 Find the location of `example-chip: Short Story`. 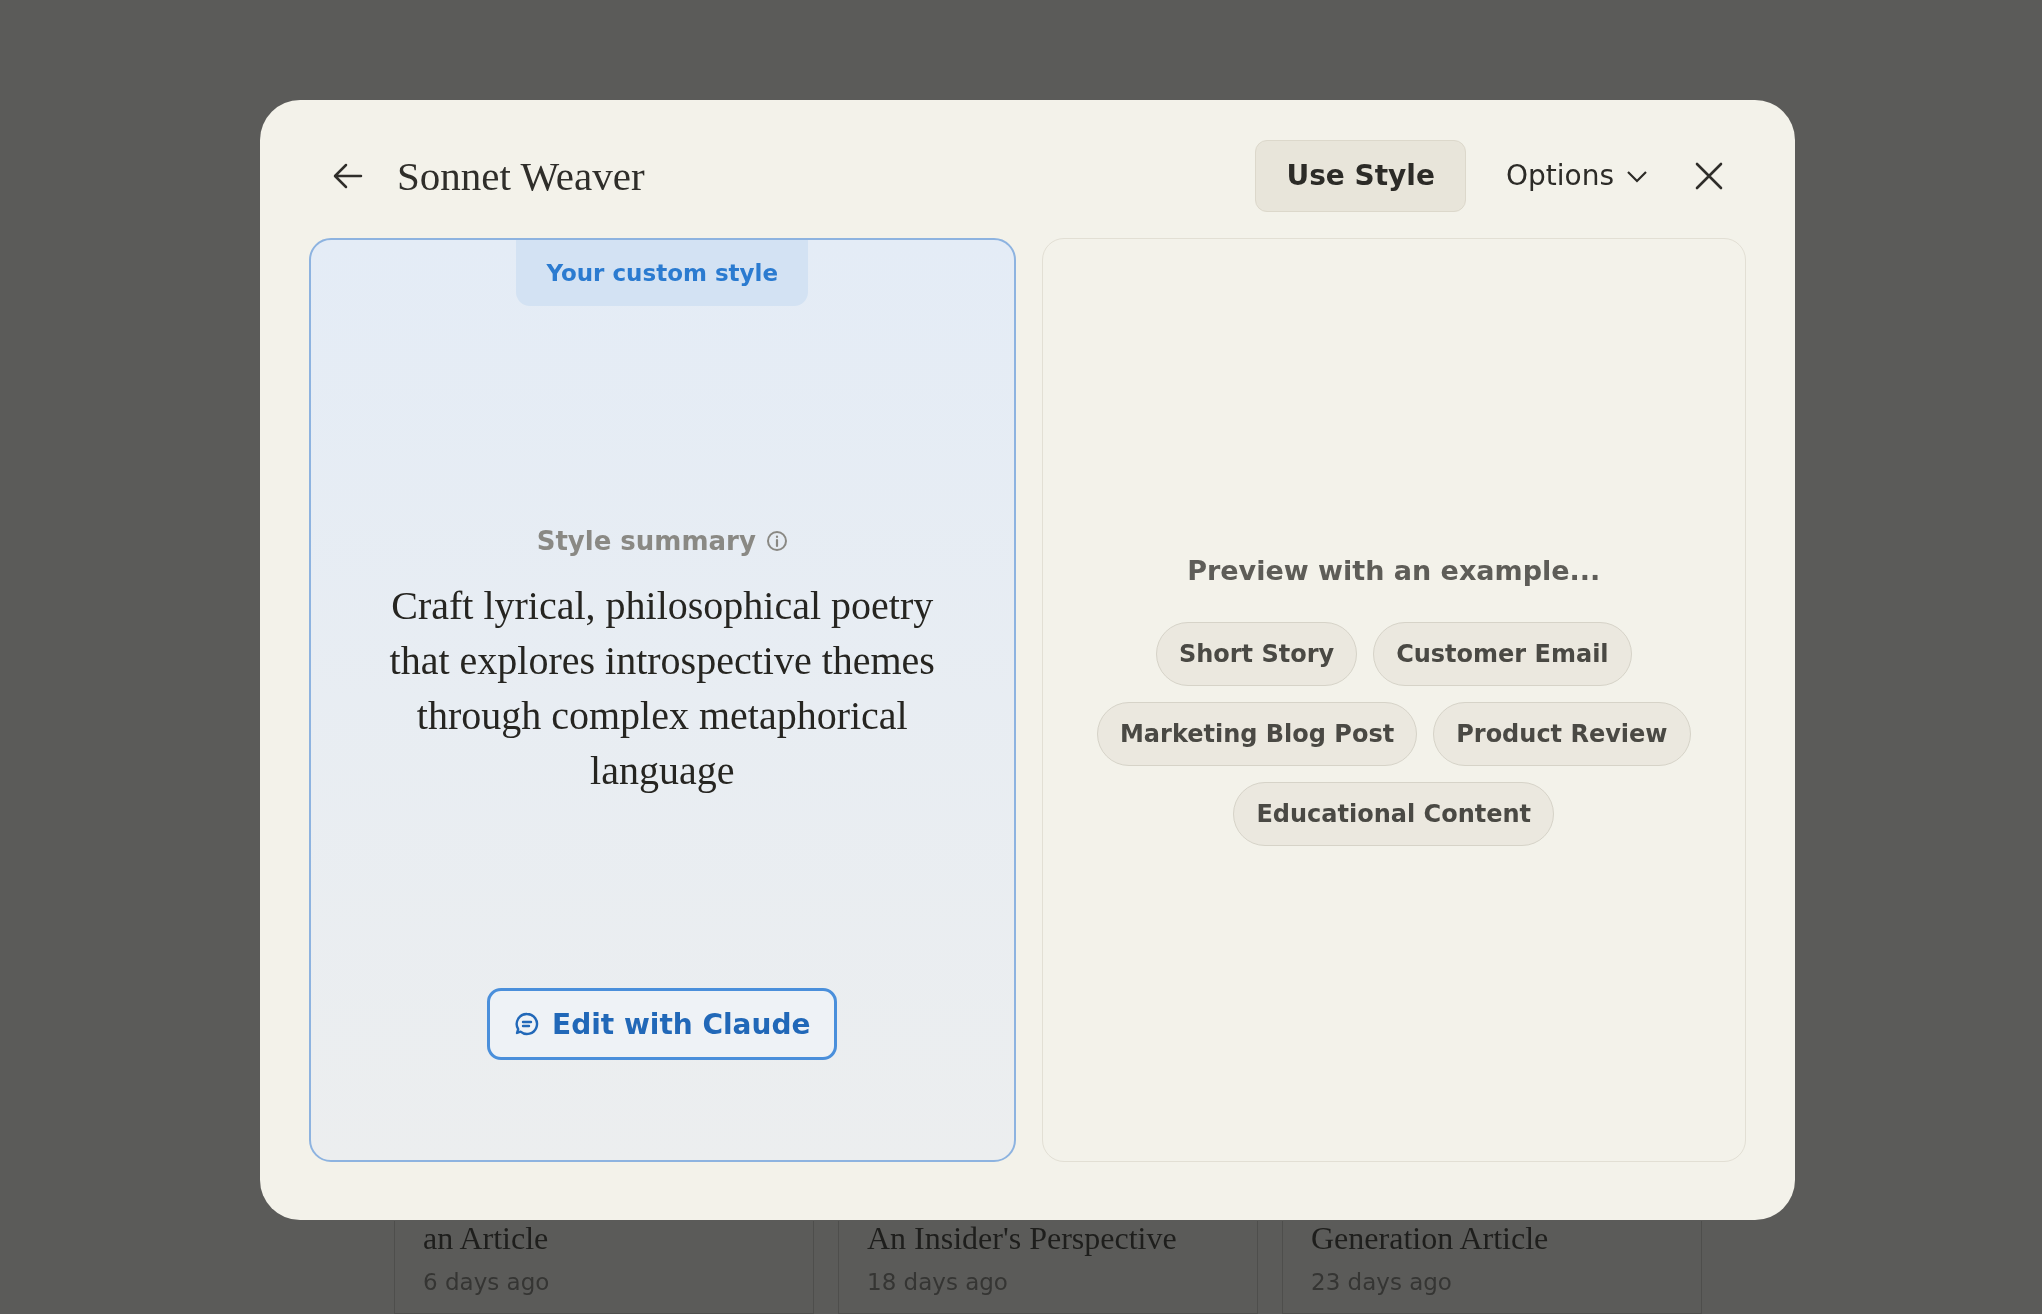

example-chip: Short Story is located at coordinates (1256, 653).